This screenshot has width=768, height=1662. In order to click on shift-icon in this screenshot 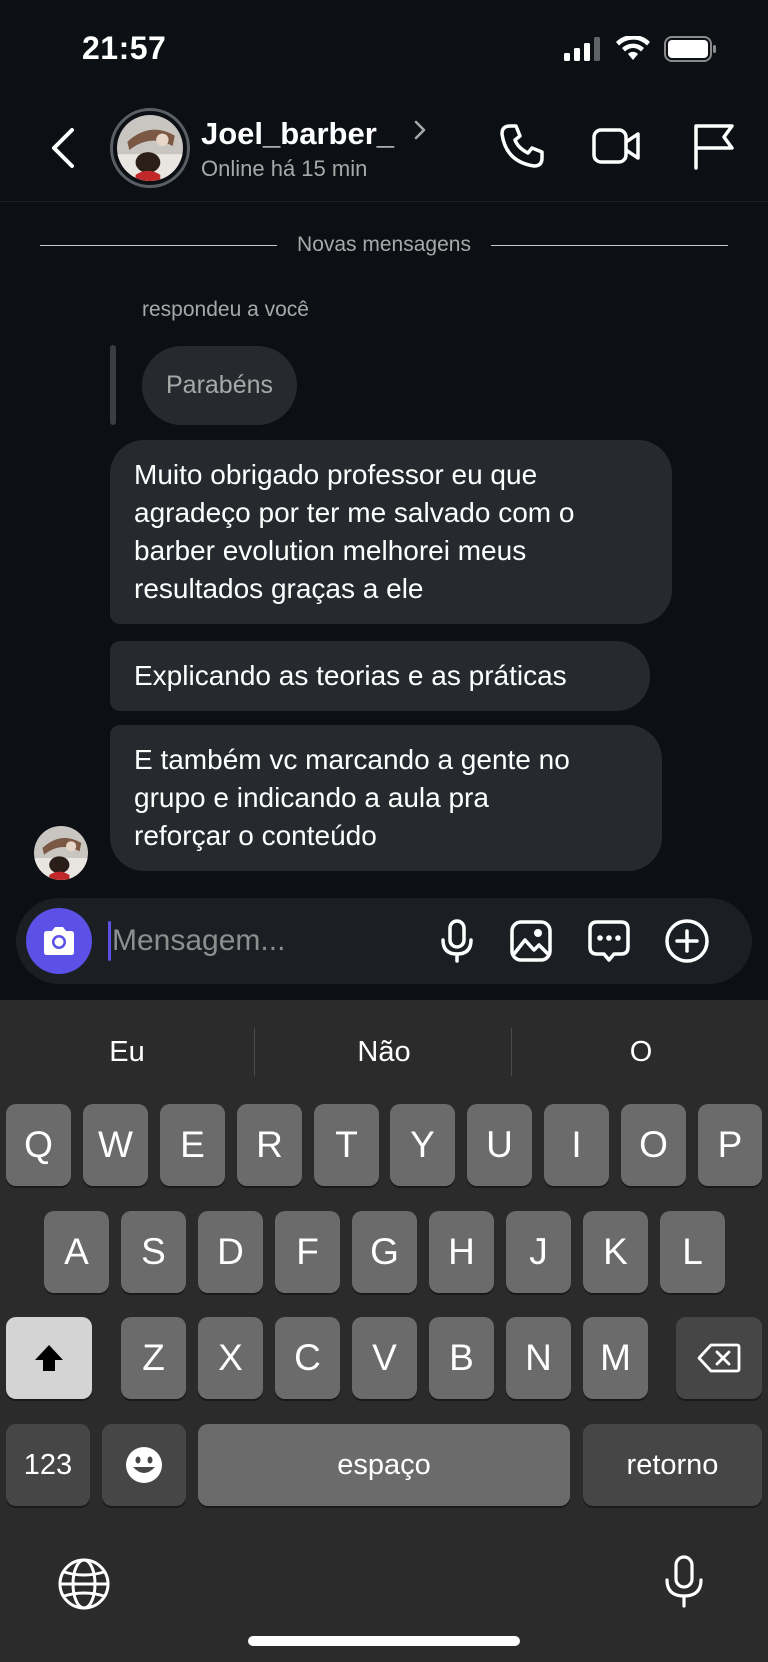, I will do `click(49, 1358)`.